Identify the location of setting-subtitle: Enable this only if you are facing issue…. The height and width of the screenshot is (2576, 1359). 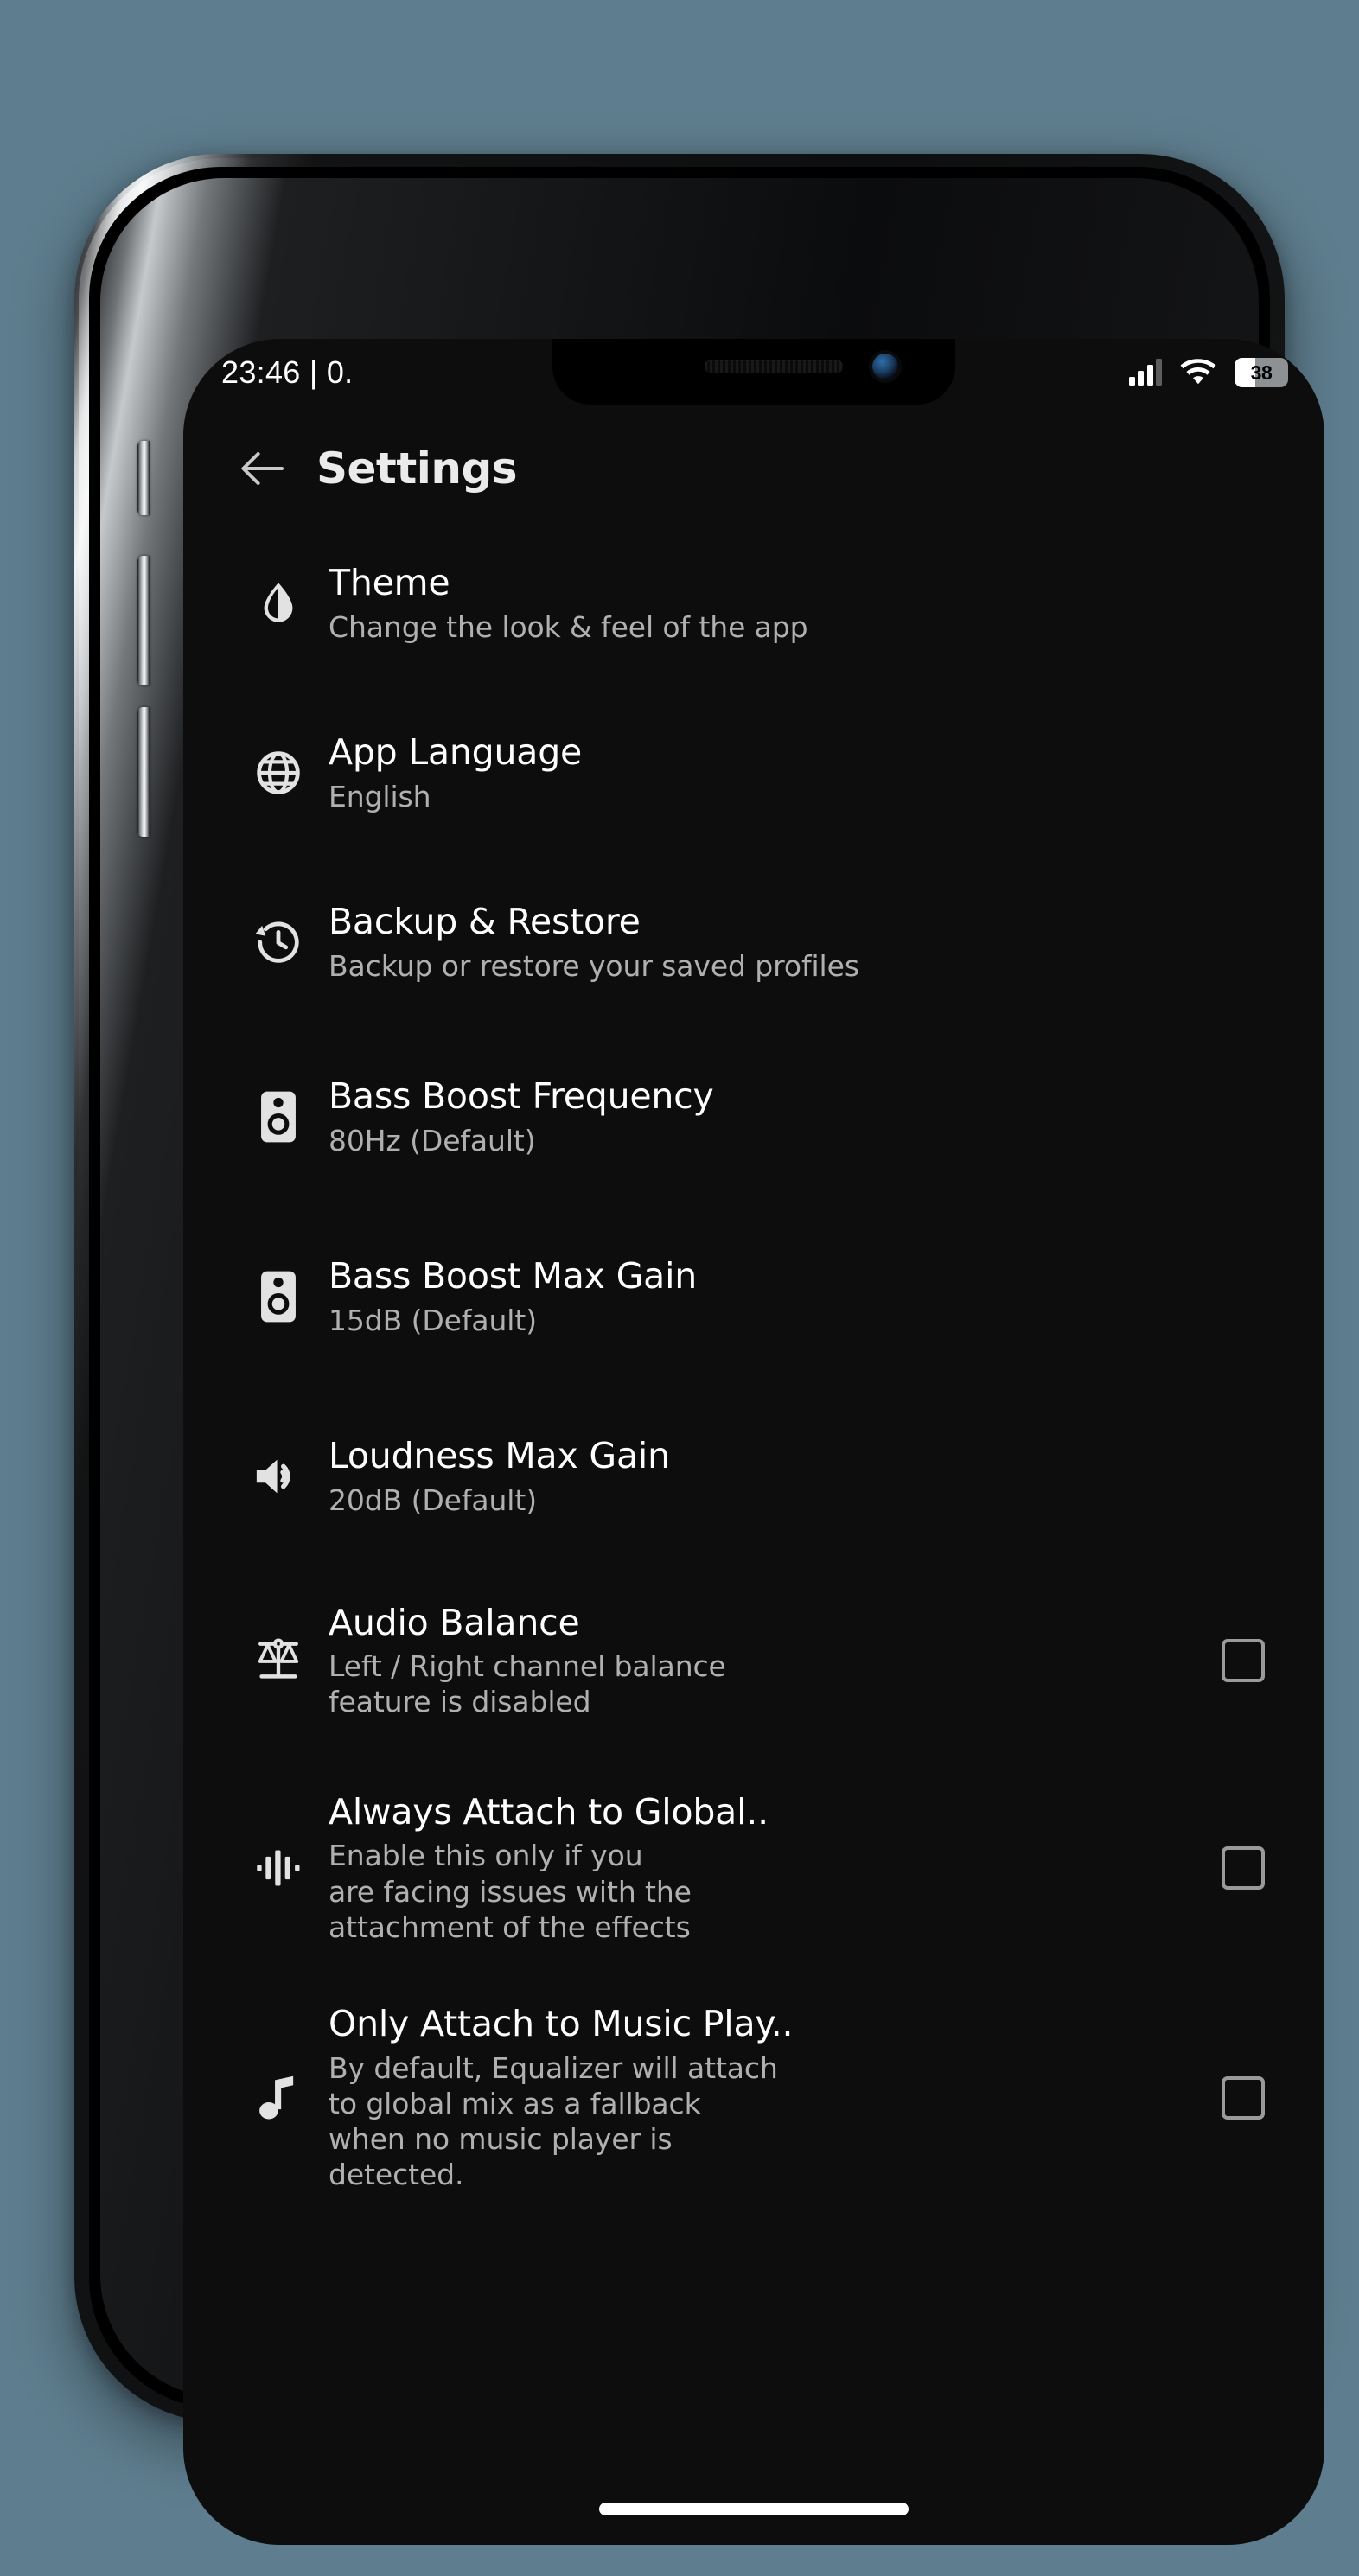
(510, 1891).